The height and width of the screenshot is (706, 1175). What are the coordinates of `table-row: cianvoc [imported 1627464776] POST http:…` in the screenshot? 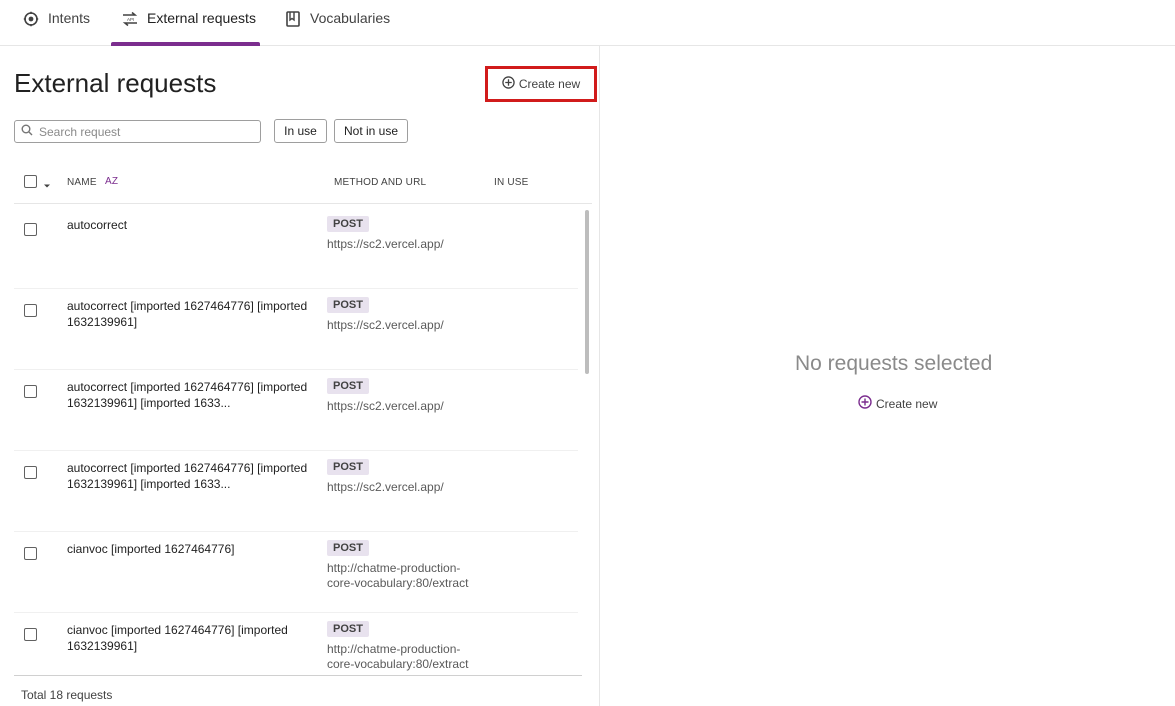 It's located at (296, 572).